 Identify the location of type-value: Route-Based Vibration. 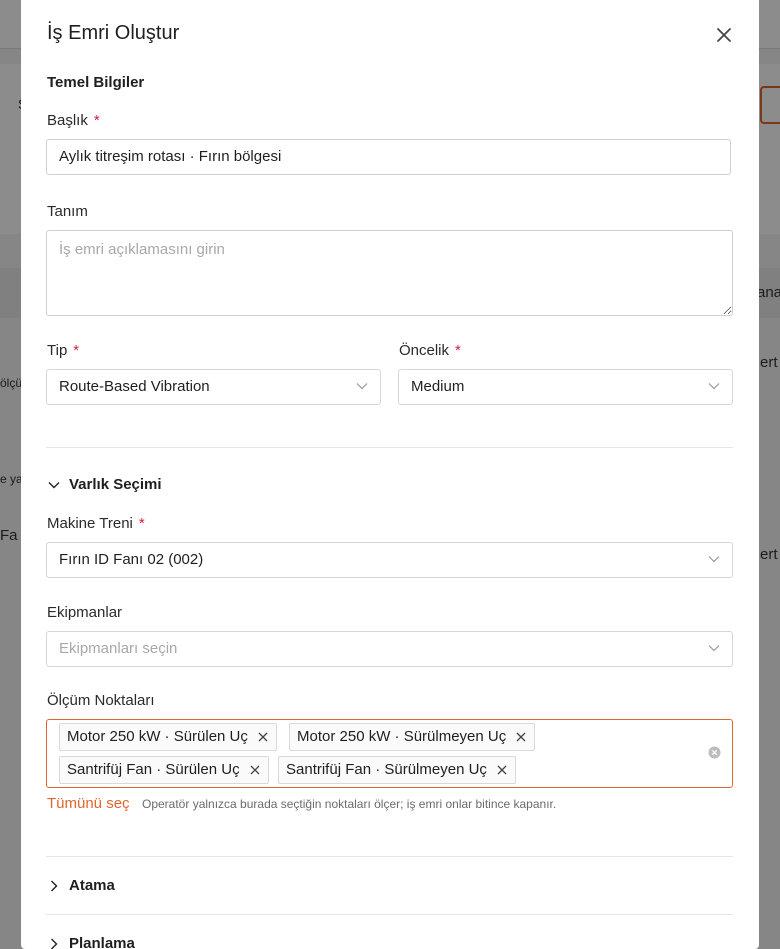
(134, 386).